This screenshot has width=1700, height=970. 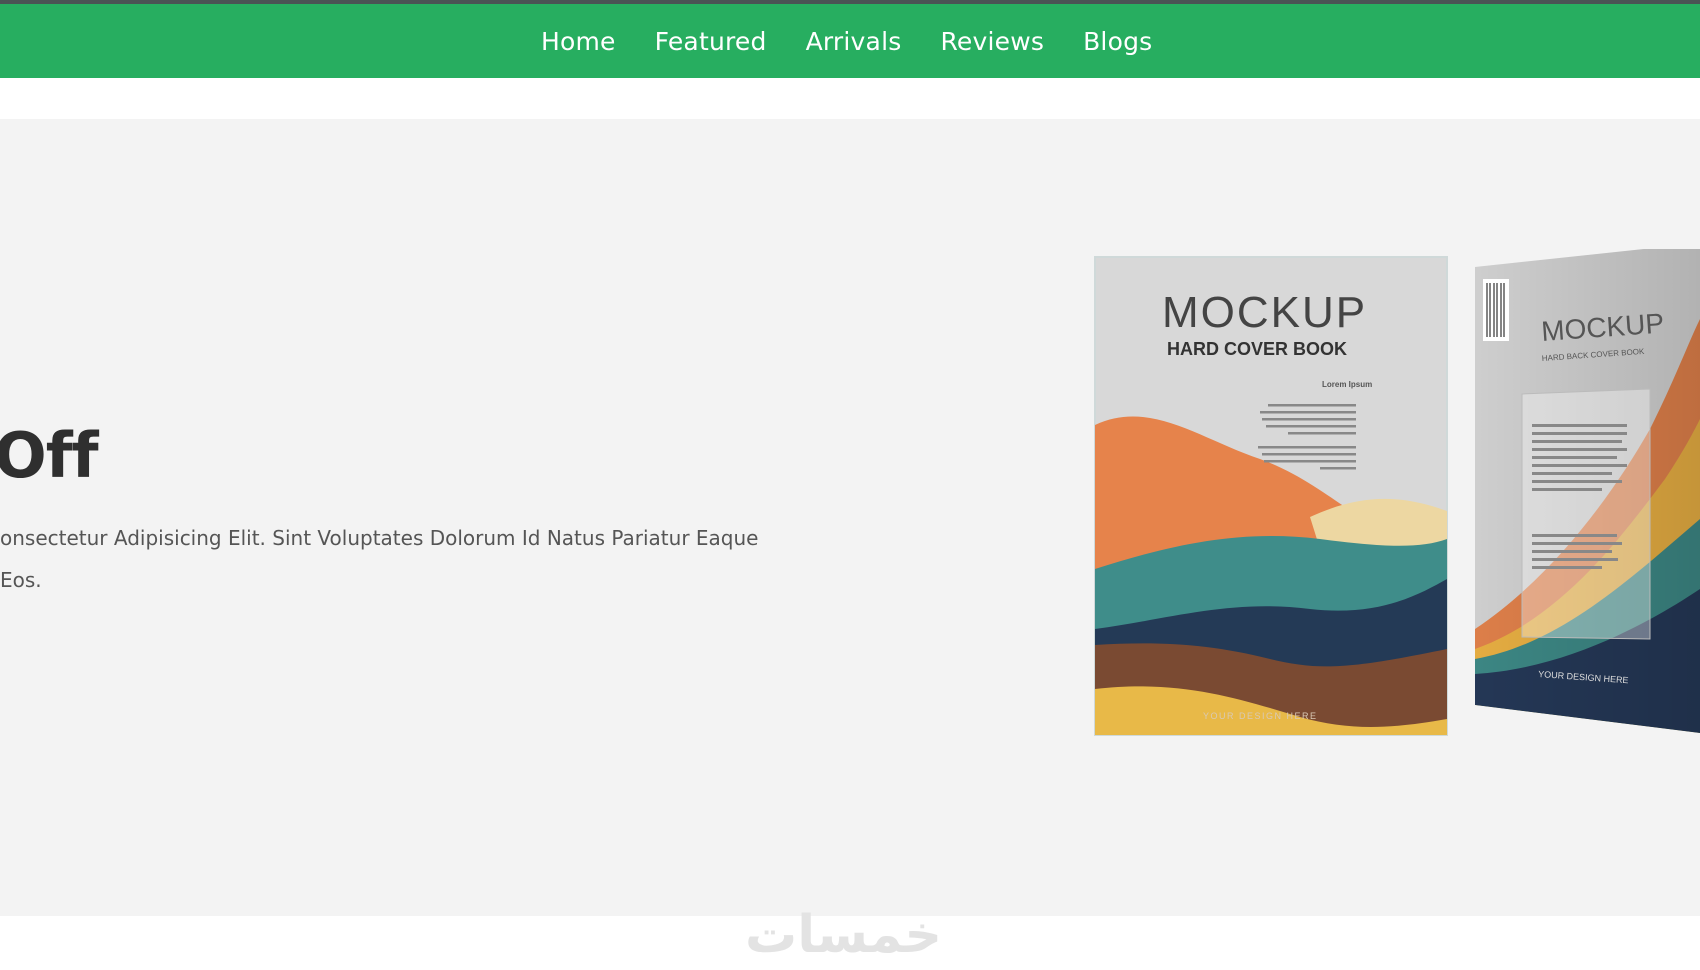 I want to click on nav-reviews-link: Reviews, so click(x=992, y=41).